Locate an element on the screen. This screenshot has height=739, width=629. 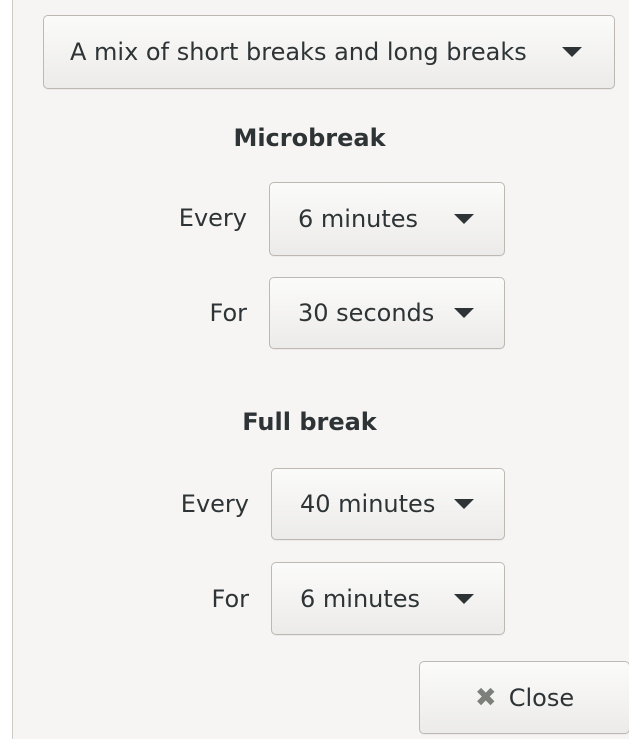
full-break-for-label: For is located at coordinates (230, 599).